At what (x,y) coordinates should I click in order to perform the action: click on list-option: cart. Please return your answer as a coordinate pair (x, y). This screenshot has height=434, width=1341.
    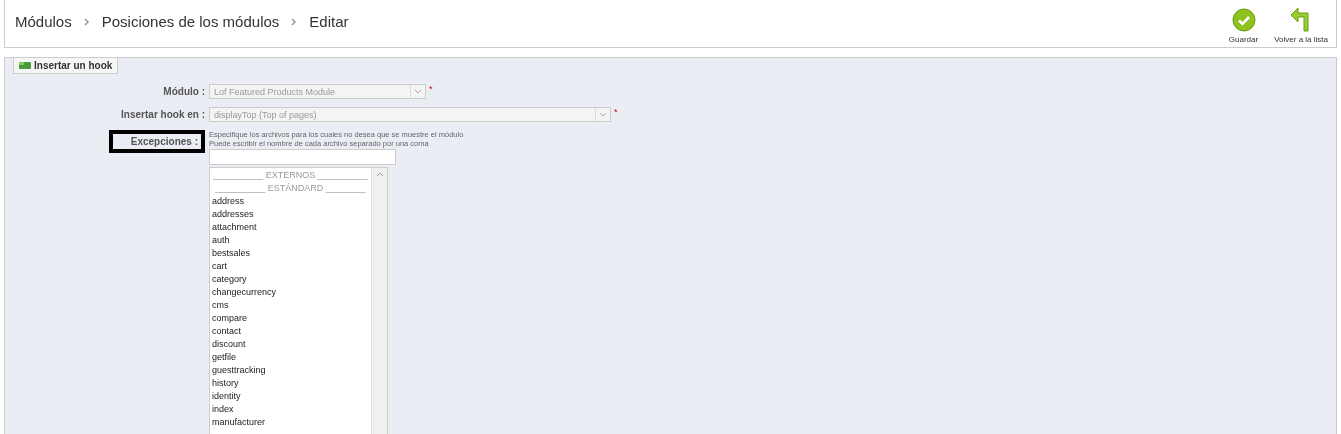
    Looking at the image, I should click on (290, 266).